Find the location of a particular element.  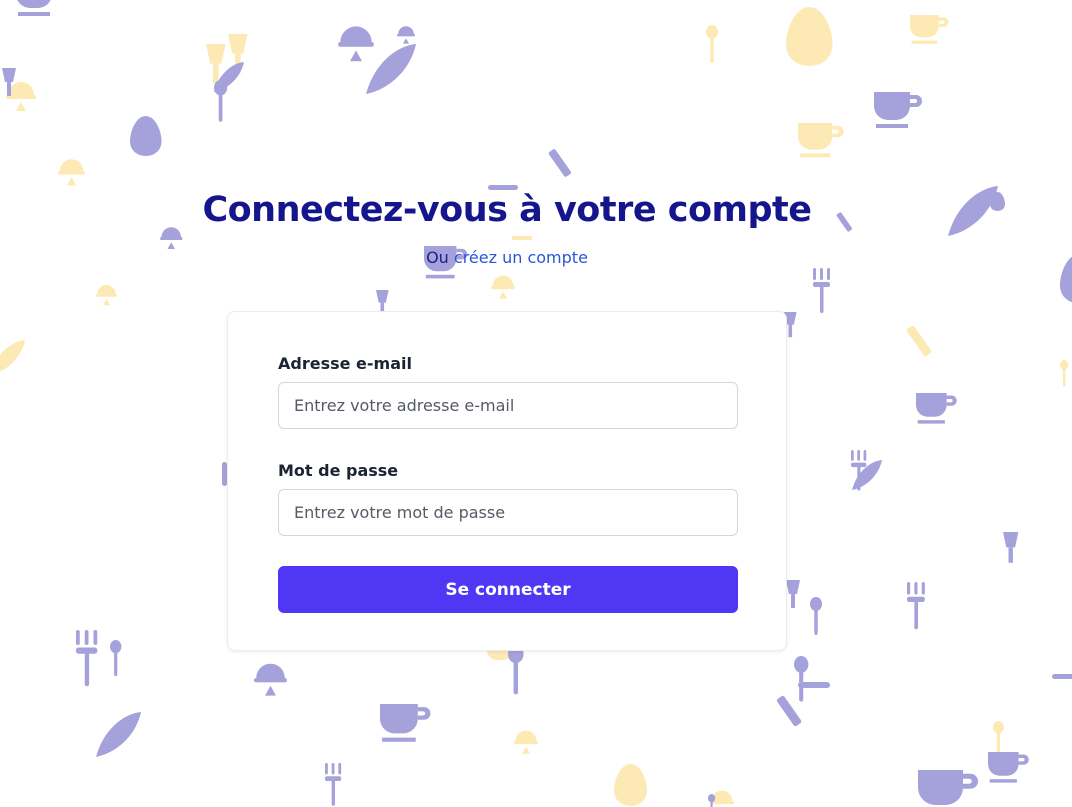

login-button: Se connecter is located at coordinates (508, 589).